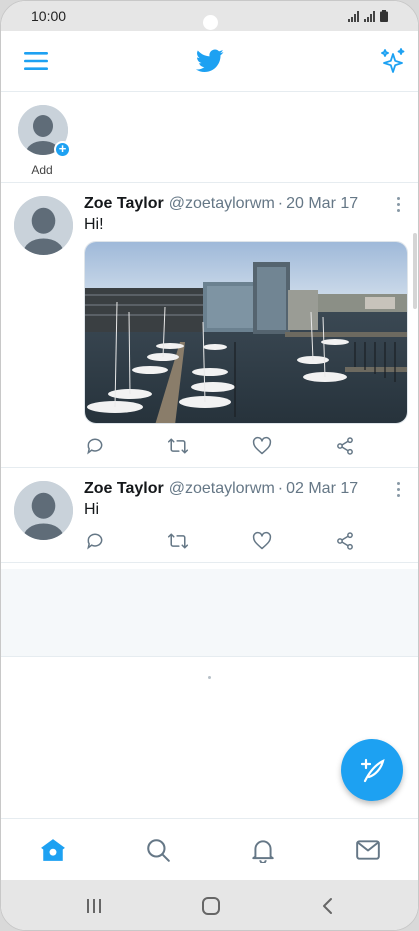  What do you see at coordinates (393, 61) in the screenshot?
I see `sparkle-icon` at bounding box center [393, 61].